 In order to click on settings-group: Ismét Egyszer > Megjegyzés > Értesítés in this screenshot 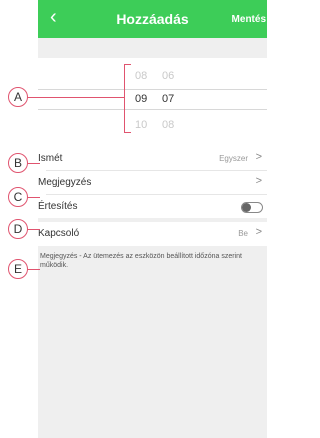, I will do `click(152, 182)`.